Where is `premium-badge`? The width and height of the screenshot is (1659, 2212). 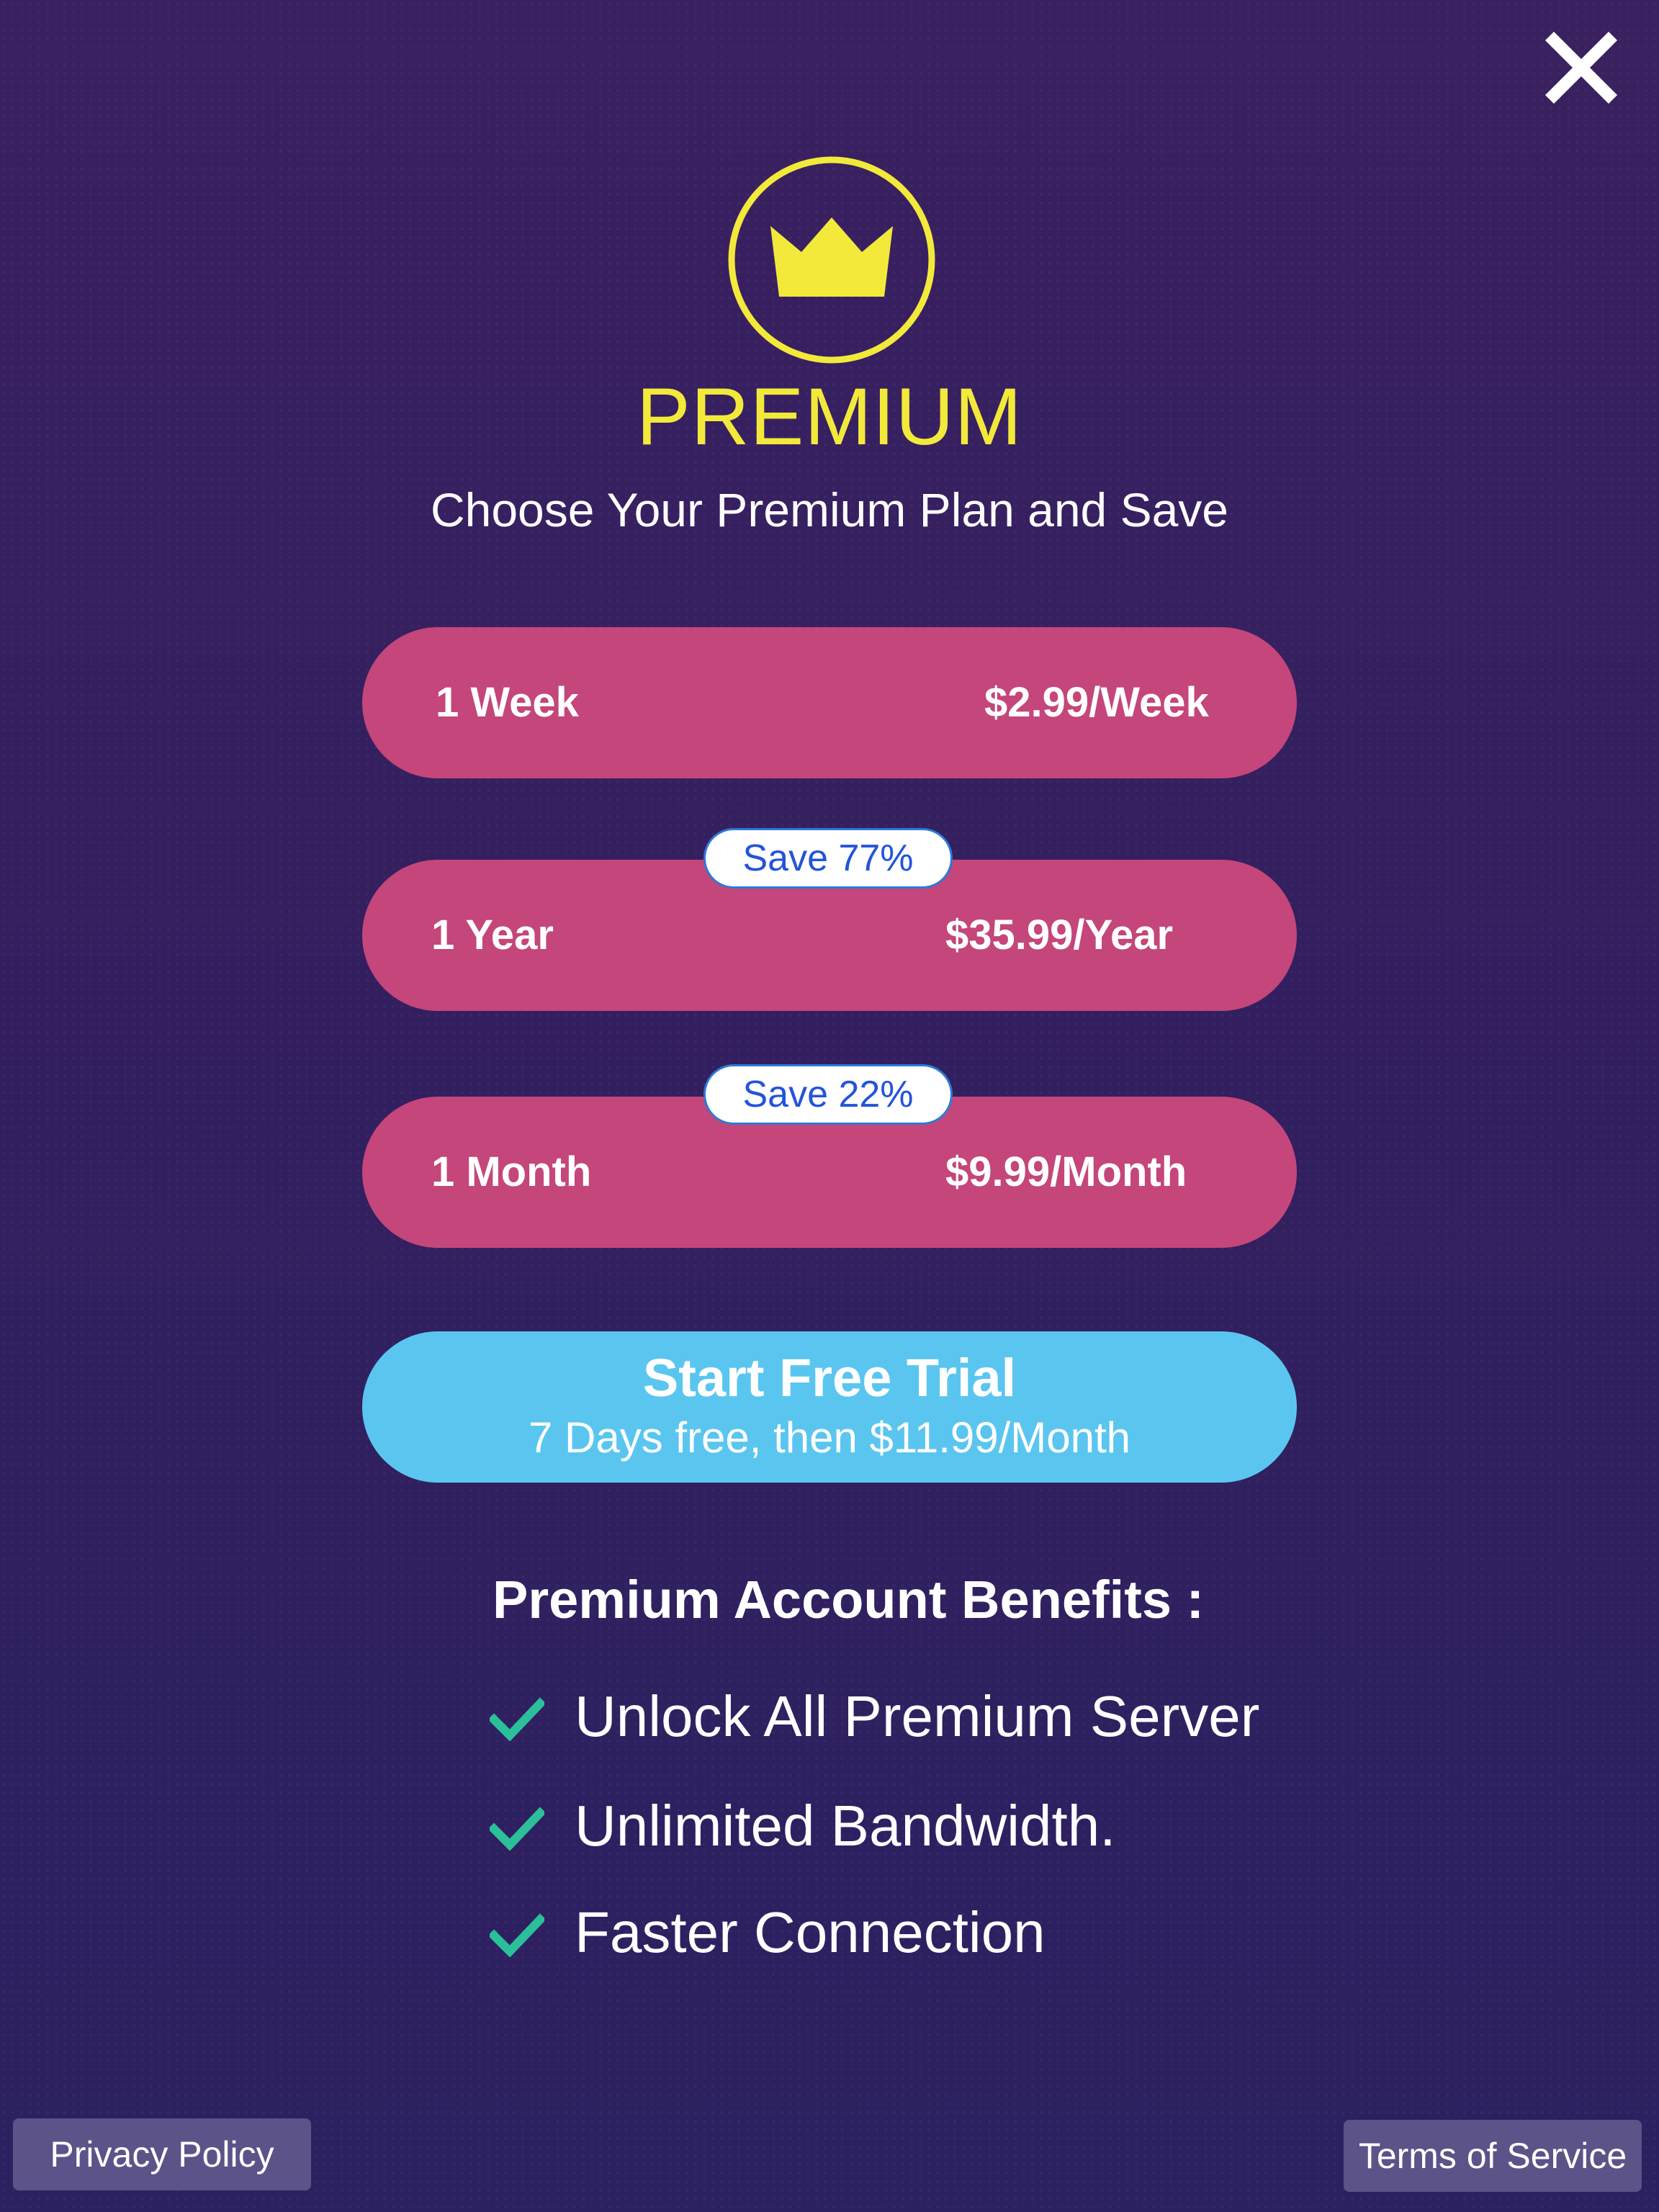
premium-badge is located at coordinates (831, 260).